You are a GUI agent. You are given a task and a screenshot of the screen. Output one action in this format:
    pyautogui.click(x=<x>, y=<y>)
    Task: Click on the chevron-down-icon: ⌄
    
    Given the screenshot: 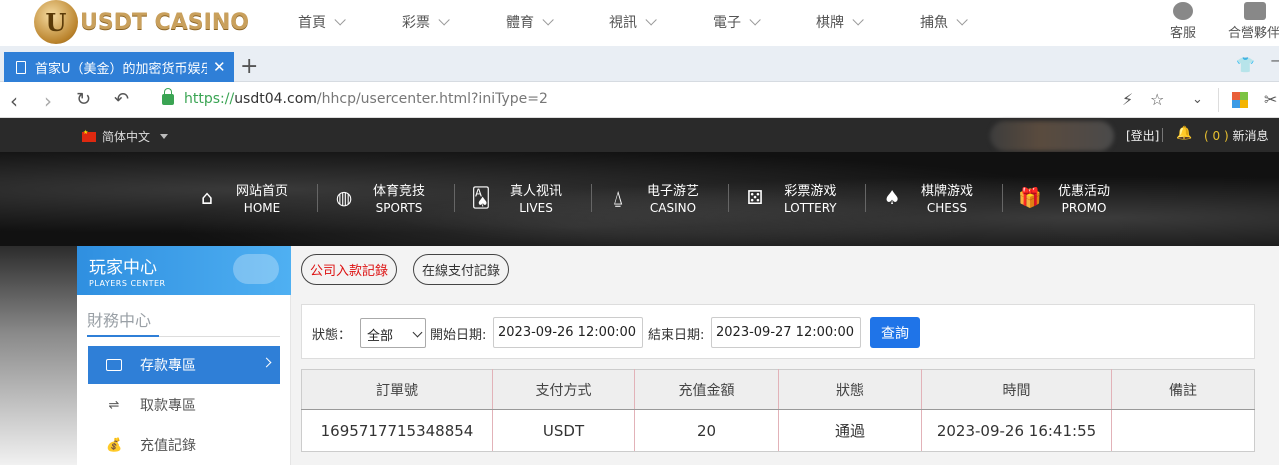 What is the action you would take?
    pyautogui.click(x=1197, y=99)
    